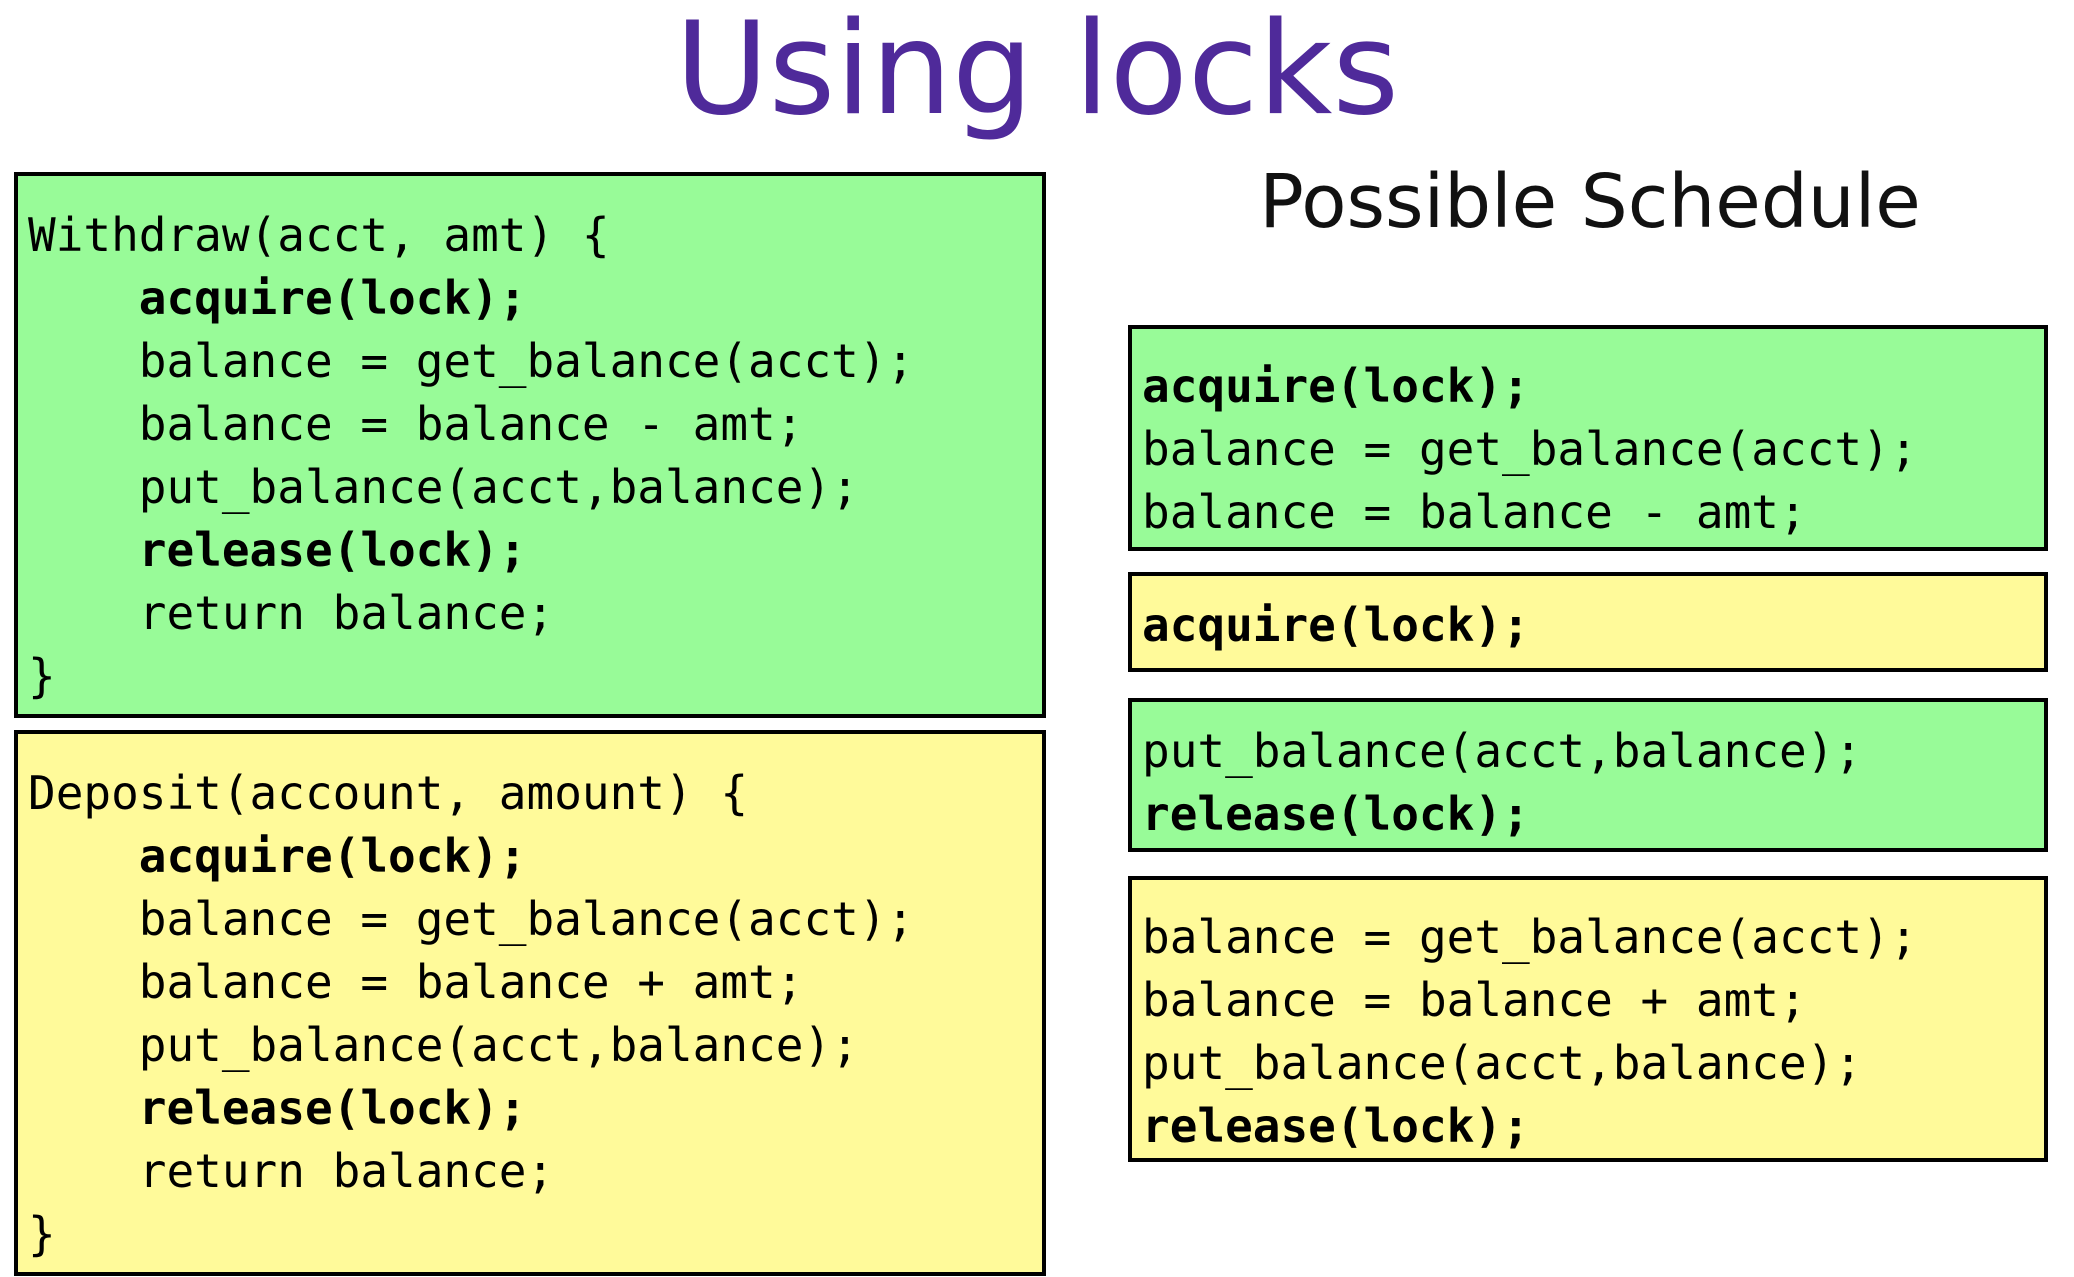 The image size is (2074, 1277). I want to click on code-line: Deposit(account, amount) {, so click(388, 793).